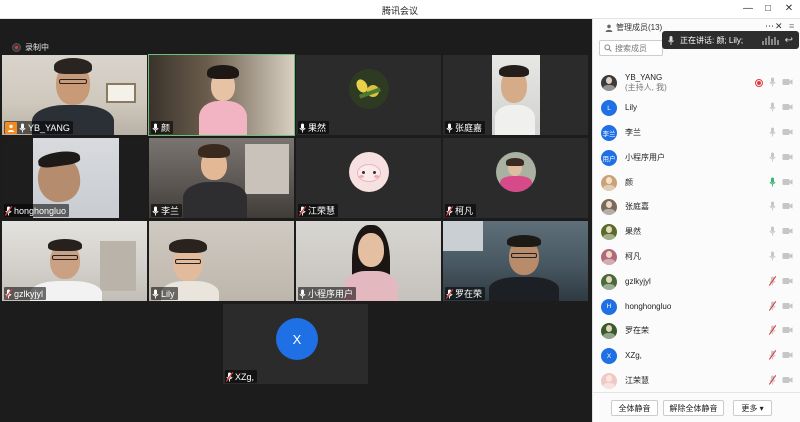 The width and height of the screenshot is (800, 422). I want to click on video-tile: 李兰, so click(221, 178).